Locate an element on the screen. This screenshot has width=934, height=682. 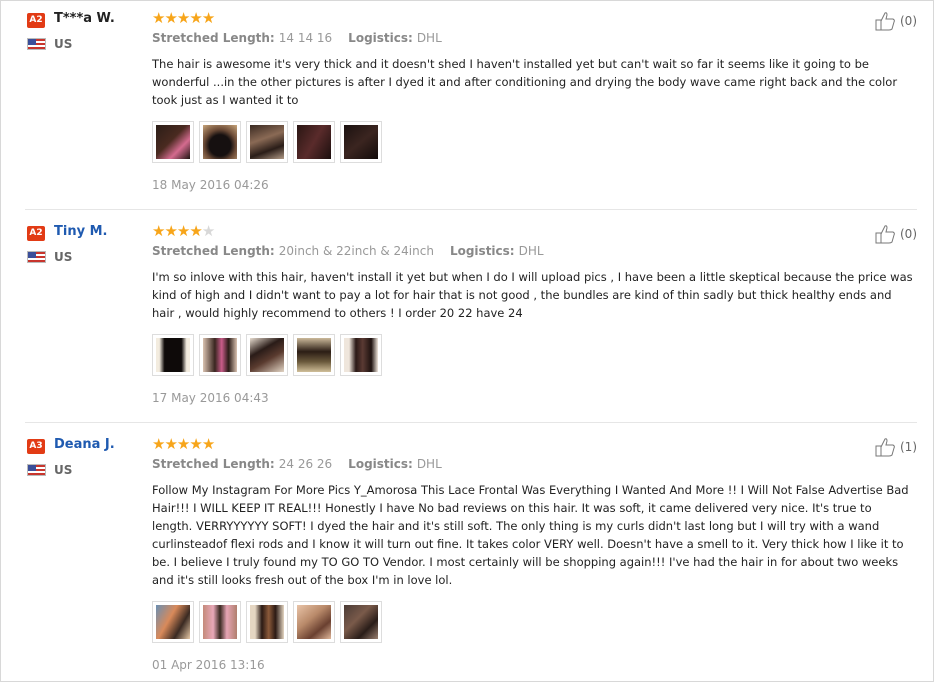
helpful-vote: (1) is located at coordinates (896, 447).